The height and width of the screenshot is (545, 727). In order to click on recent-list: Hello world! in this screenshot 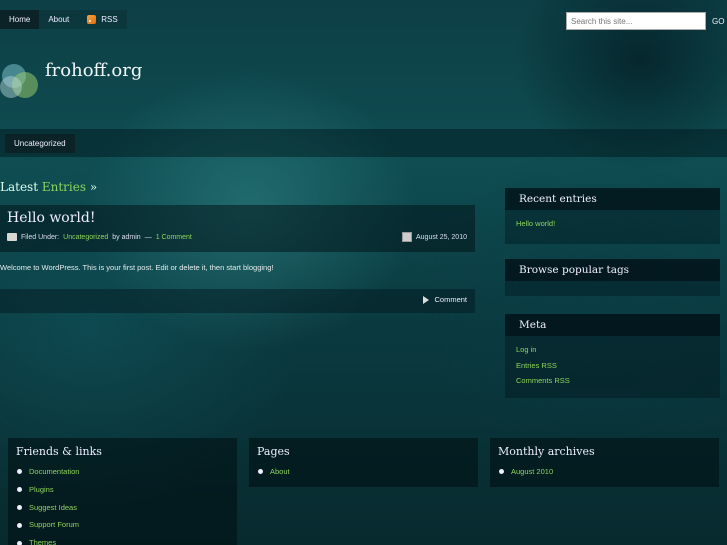, I will do `click(612, 223)`.